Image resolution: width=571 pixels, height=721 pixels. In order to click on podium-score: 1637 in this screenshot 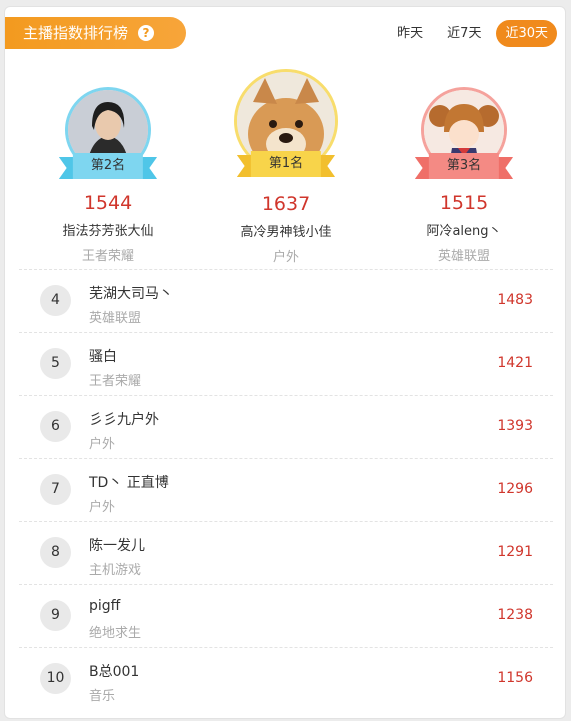, I will do `click(286, 204)`.